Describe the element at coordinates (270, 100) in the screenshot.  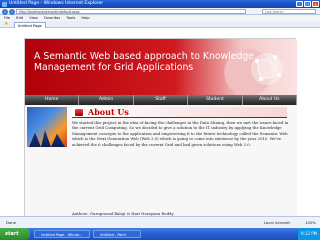
I see `nav-about-us: About Us` at that location.